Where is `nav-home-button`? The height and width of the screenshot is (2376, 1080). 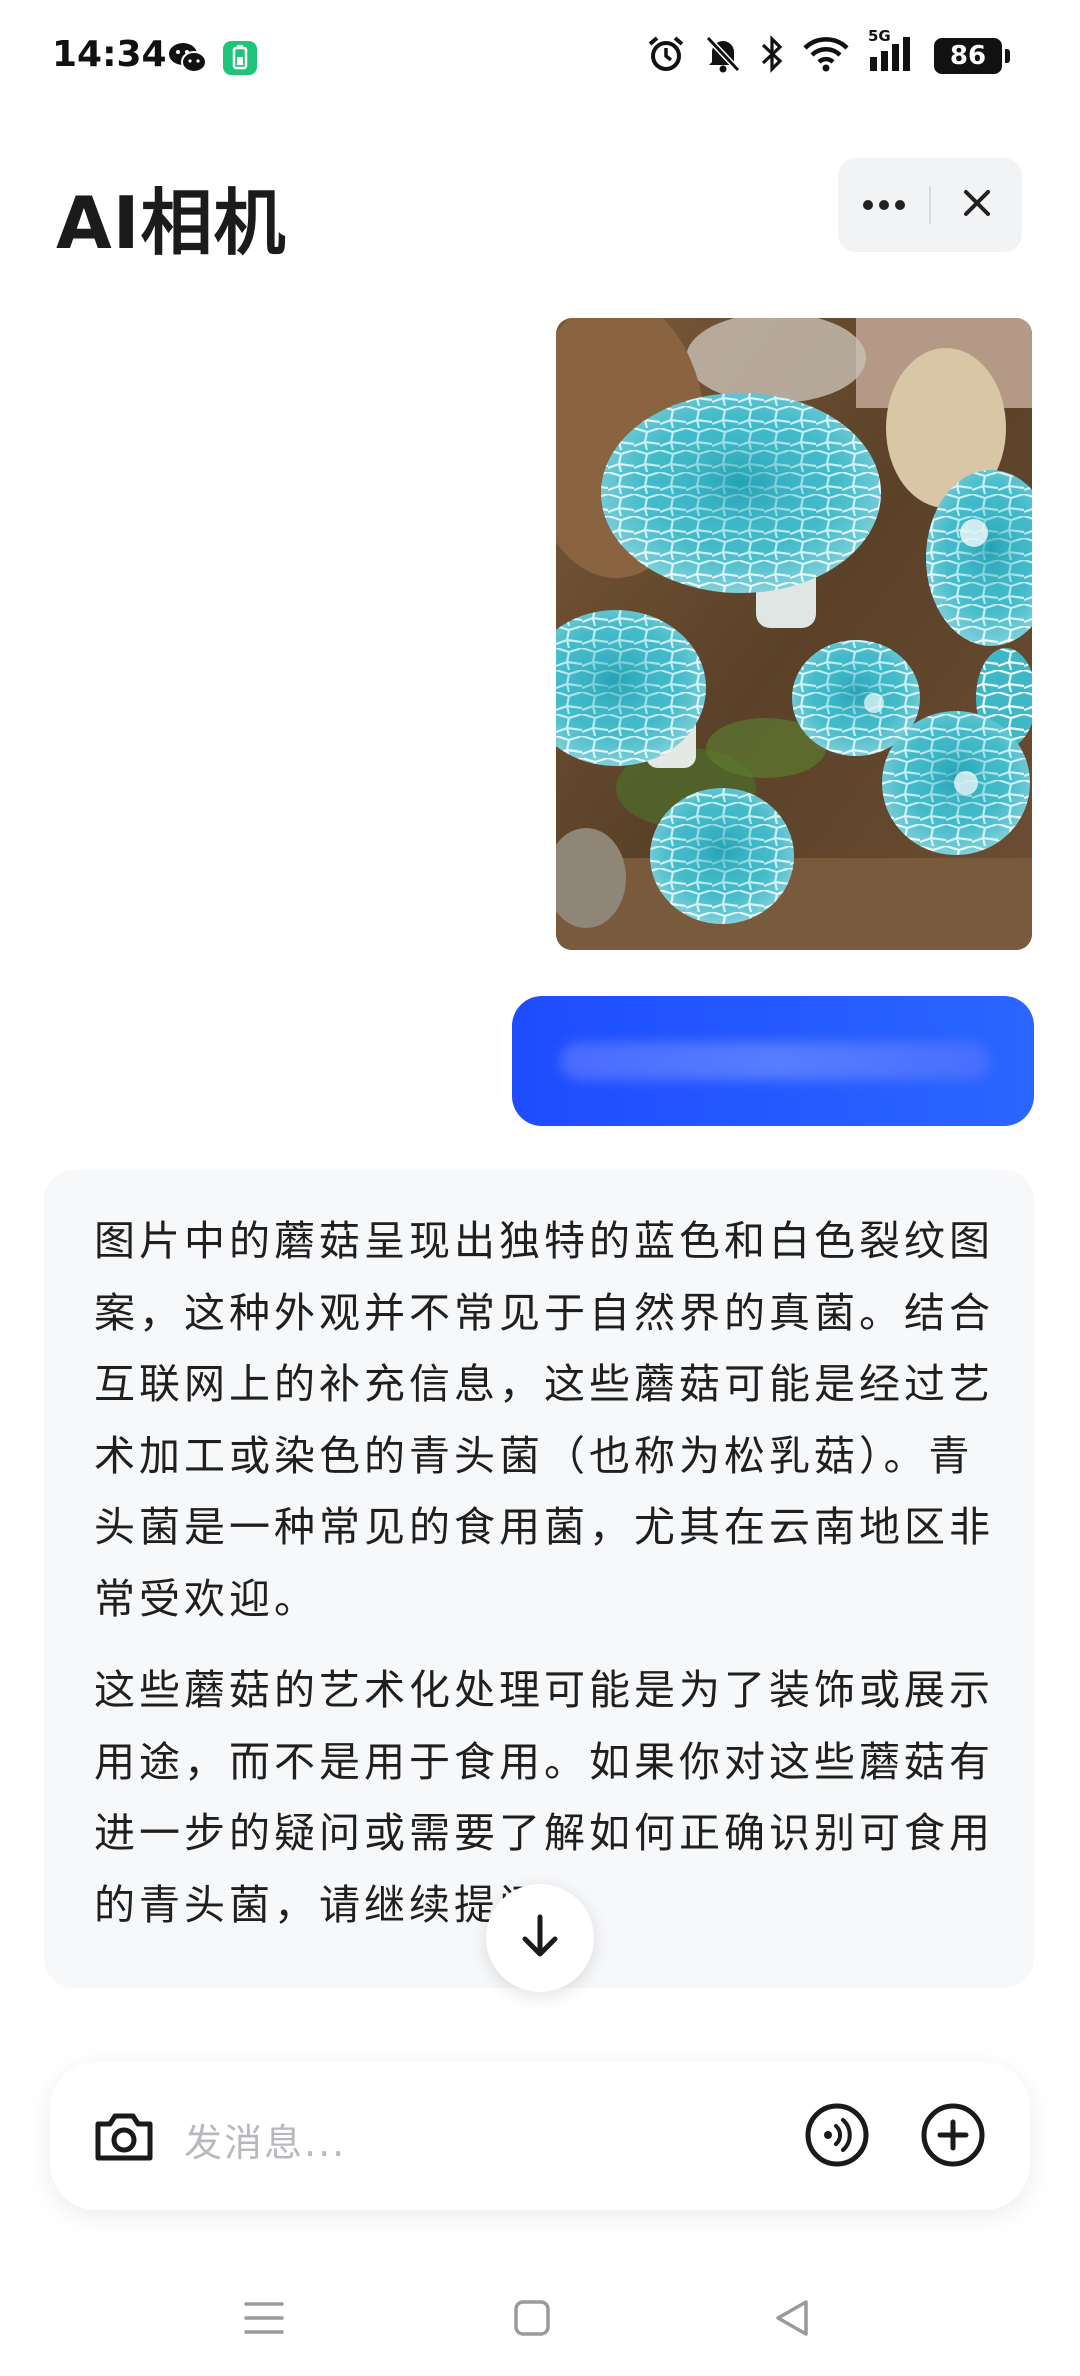 nav-home-button is located at coordinates (532, 2320).